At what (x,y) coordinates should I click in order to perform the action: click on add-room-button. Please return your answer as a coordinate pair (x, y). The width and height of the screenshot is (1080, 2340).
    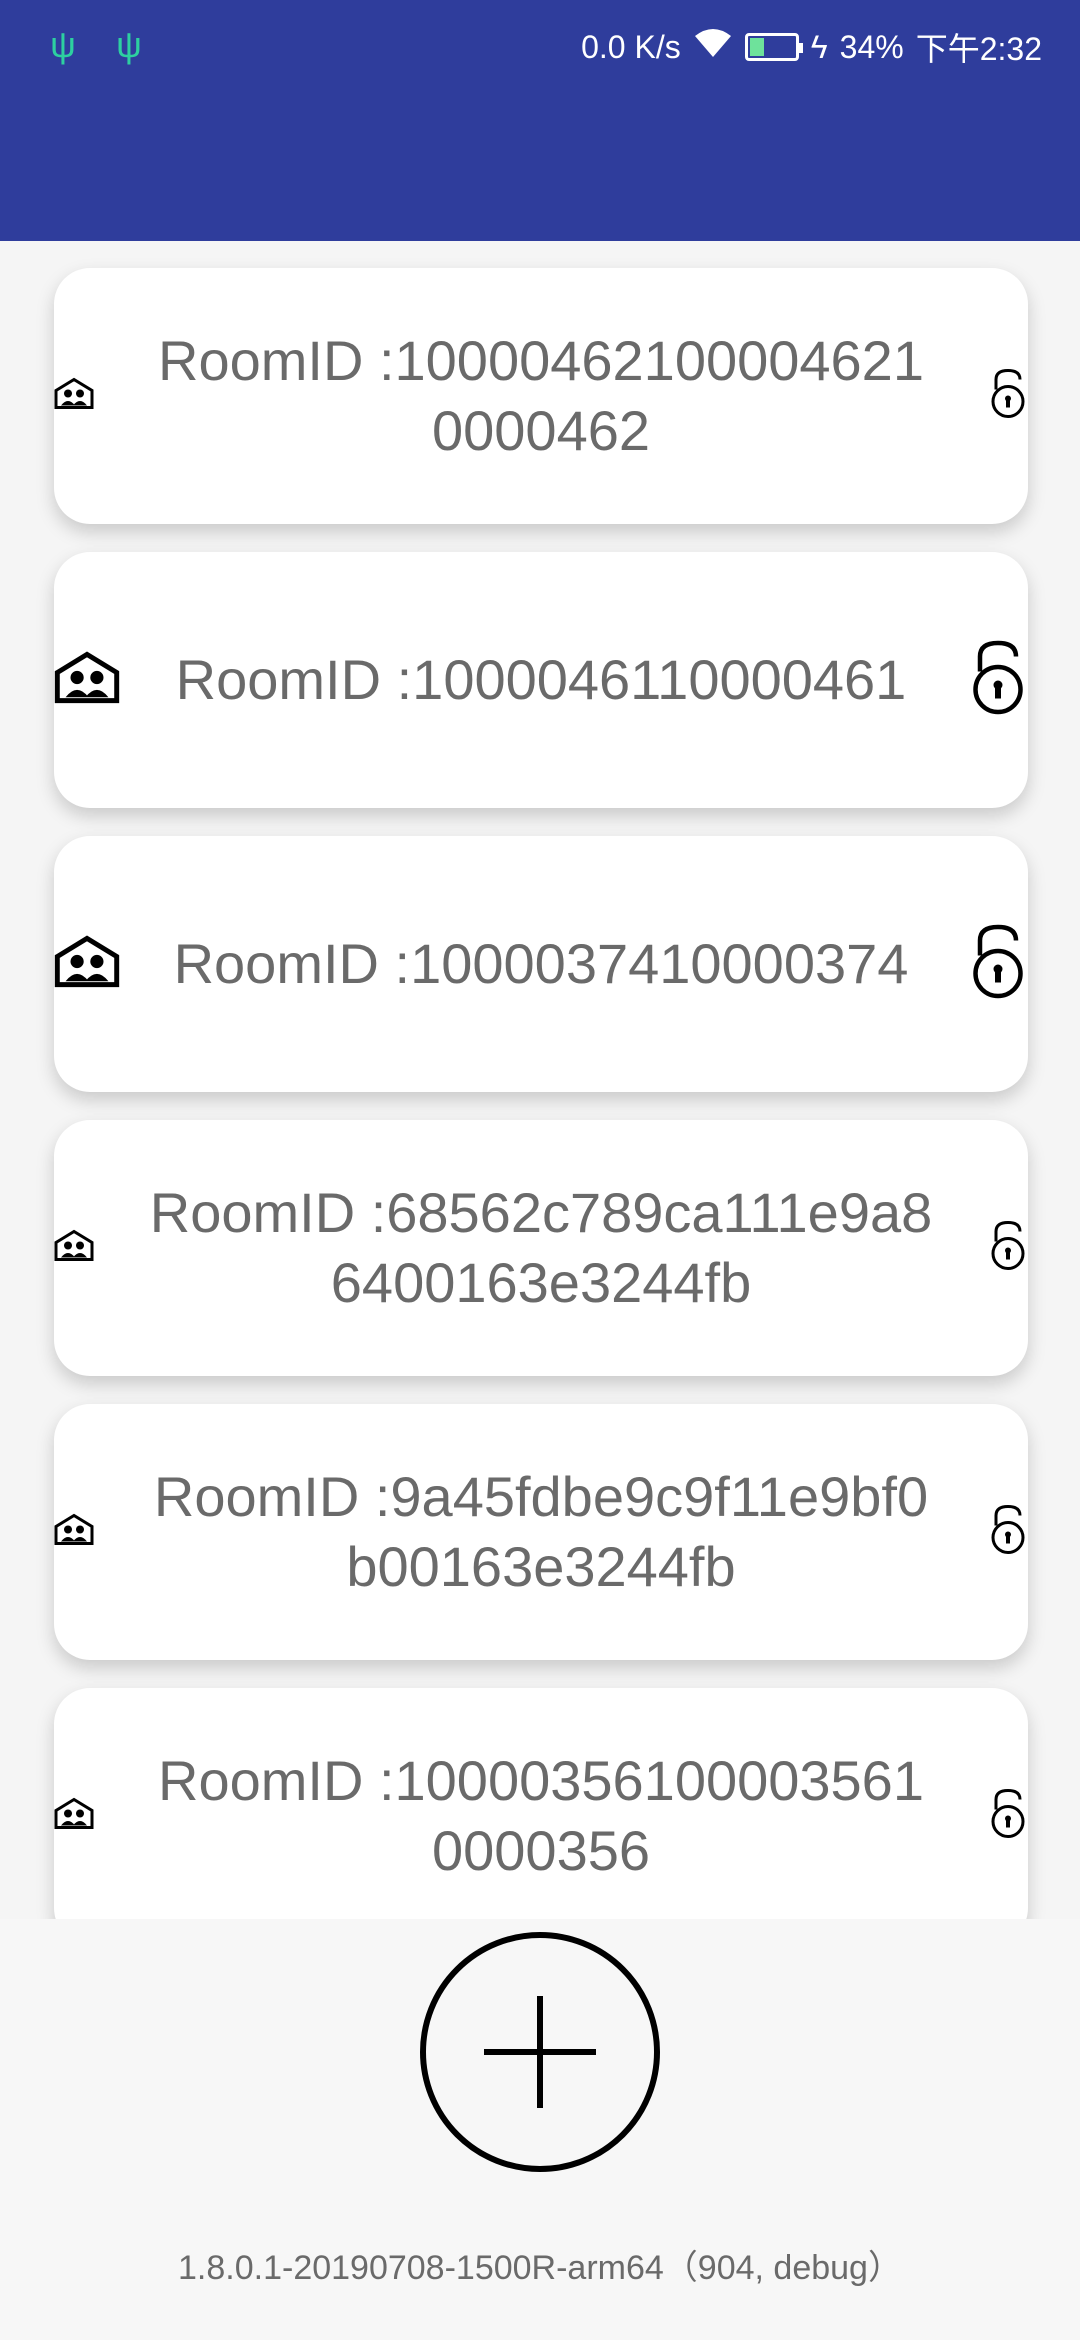
    Looking at the image, I should click on (540, 2052).